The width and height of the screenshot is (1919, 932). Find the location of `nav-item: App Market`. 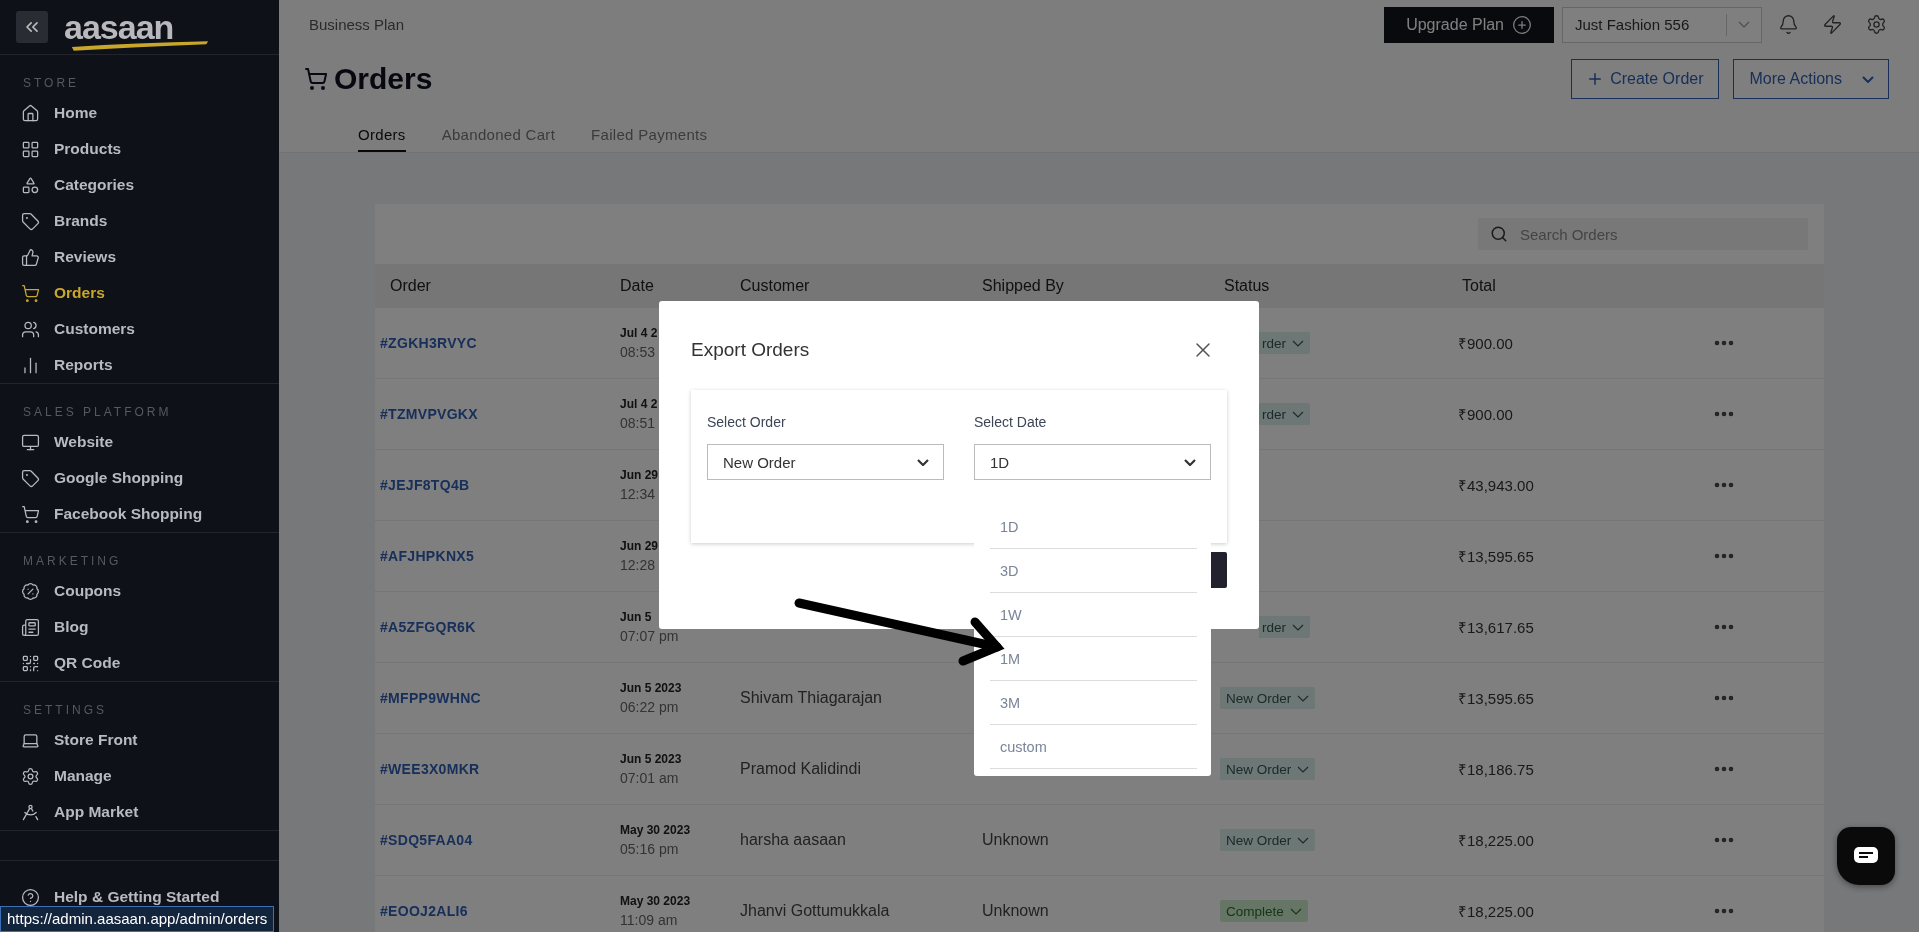

nav-item: App Market is located at coordinates (139, 812).